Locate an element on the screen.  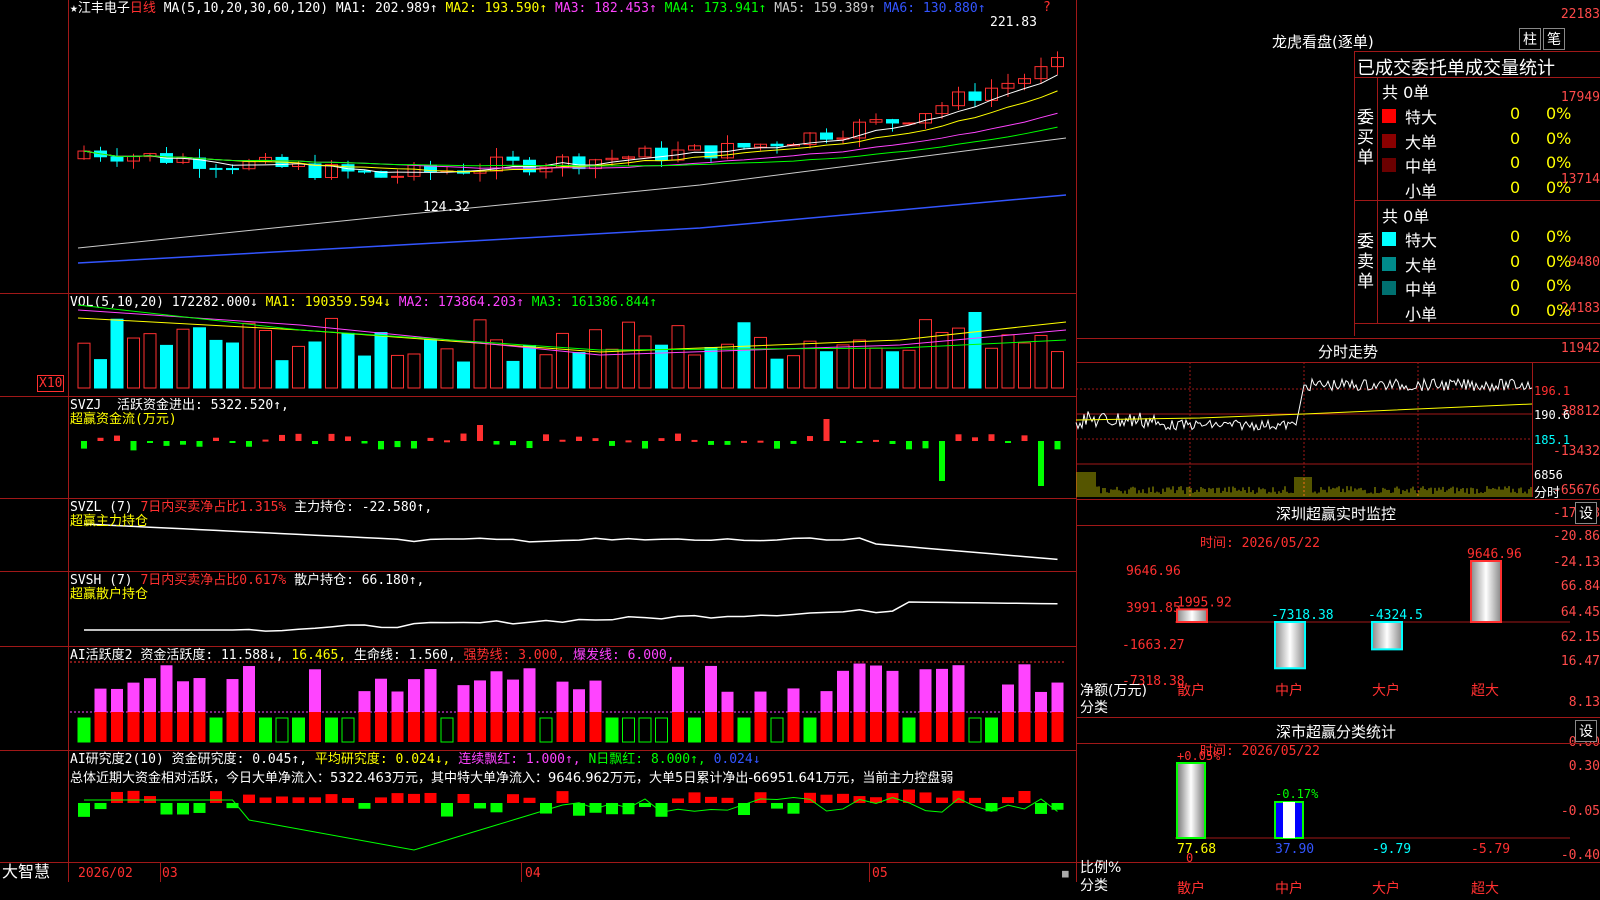
class-bottom-label: 37.90 is located at coordinates (1294, 849).